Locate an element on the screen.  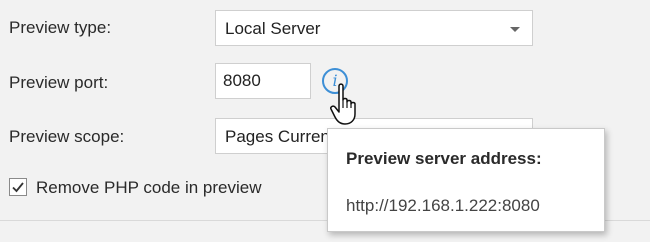
preview-port-input: 8080 is located at coordinates (263, 81).